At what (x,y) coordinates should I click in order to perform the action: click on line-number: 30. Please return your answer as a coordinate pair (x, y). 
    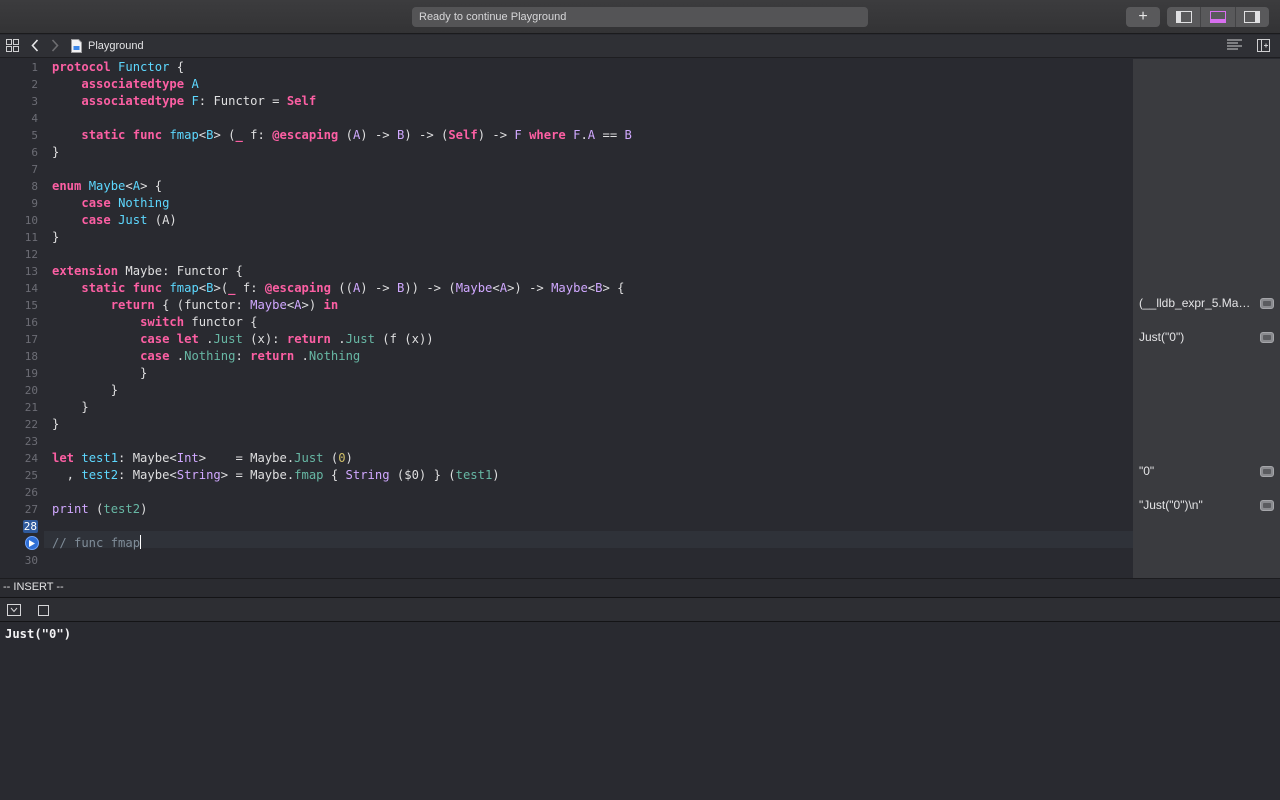
    Looking at the image, I should click on (21, 560).